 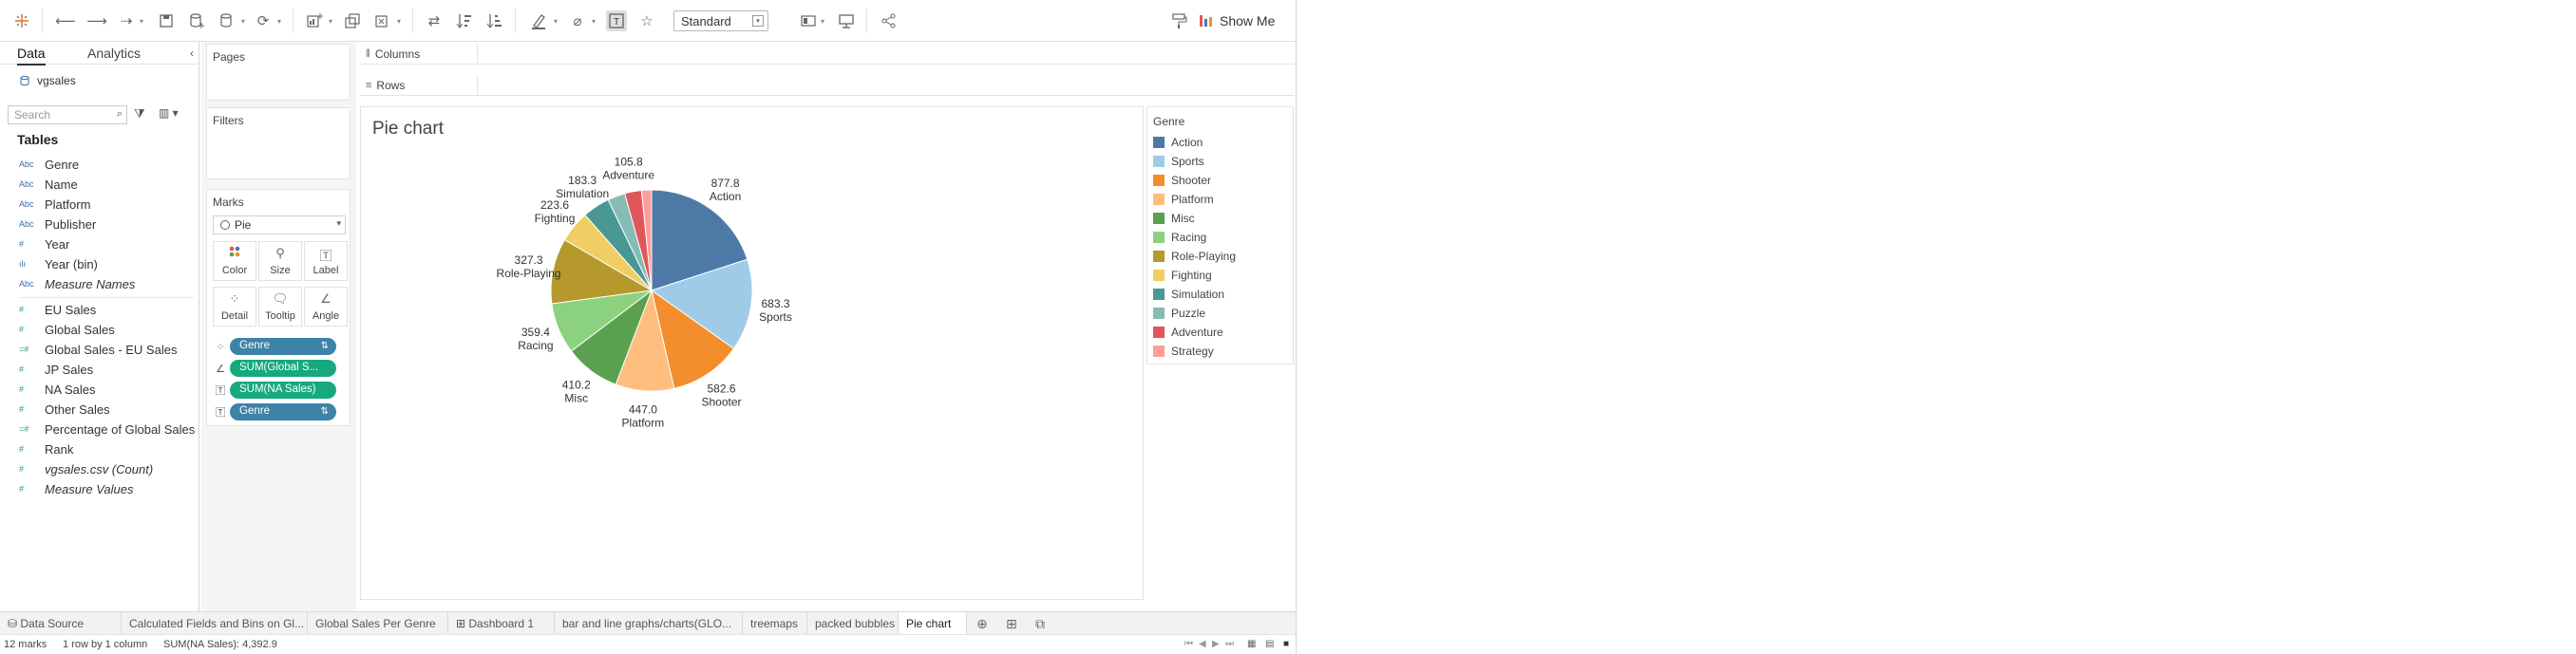 What do you see at coordinates (595, 21) in the screenshot?
I see `group-caret-icon: ▾` at bounding box center [595, 21].